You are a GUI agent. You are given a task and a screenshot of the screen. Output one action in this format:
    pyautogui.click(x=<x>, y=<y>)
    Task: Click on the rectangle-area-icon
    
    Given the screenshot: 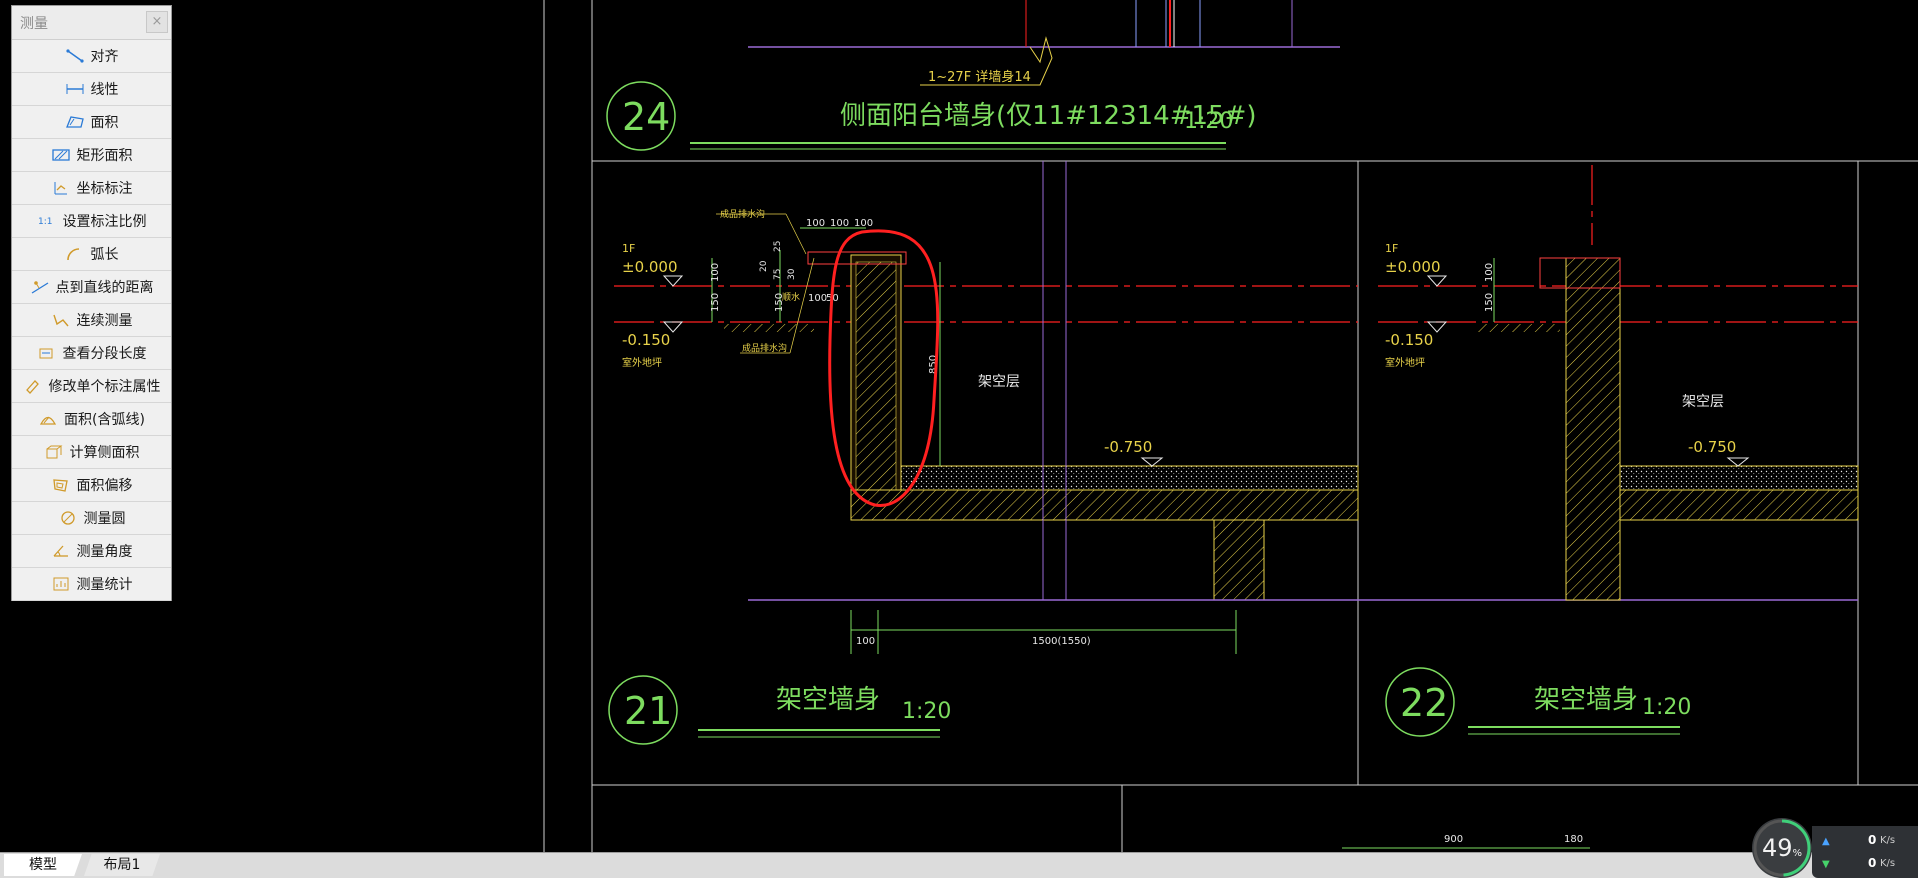 What is the action you would take?
    pyautogui.click(x=61, y=155)
    